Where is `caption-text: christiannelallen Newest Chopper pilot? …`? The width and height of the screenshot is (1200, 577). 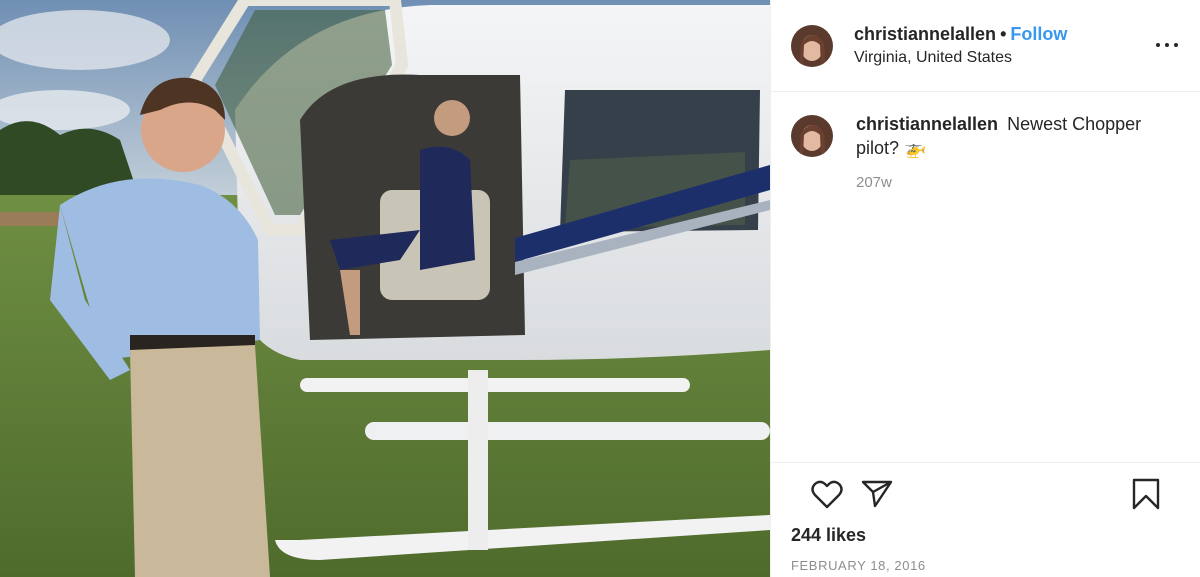 caption-text: christiannelallen Newest Chopper pilot? … is located at coordinates (1006, 136).